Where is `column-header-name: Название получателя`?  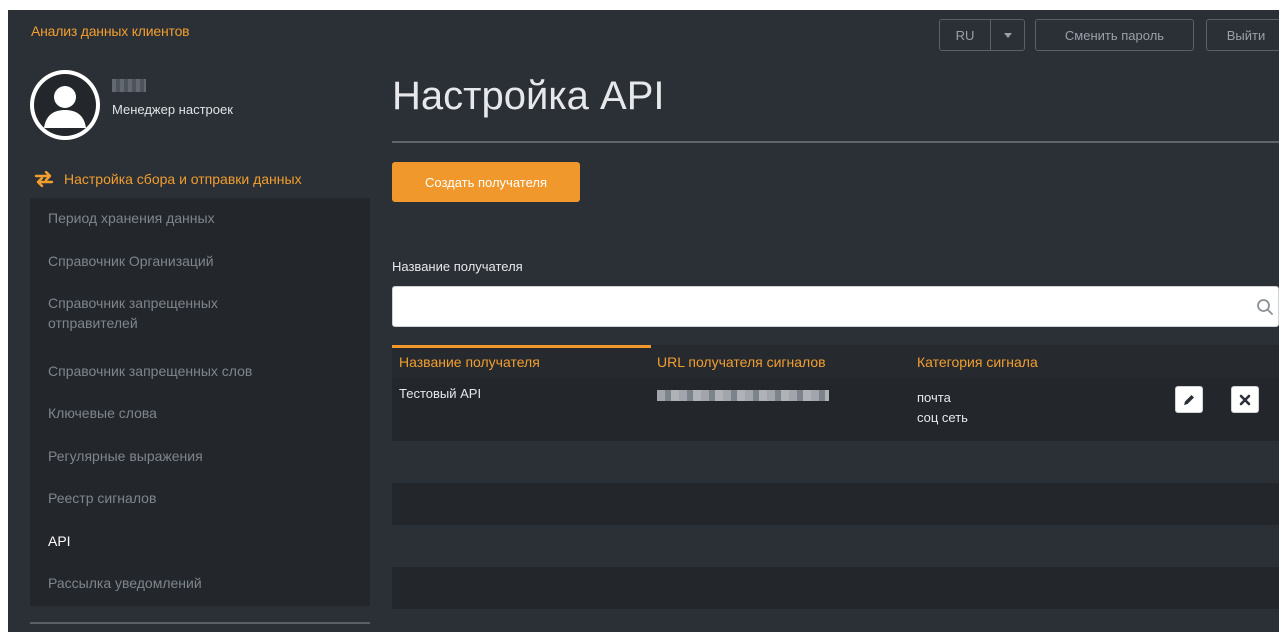
column-header-name: Название получателя is located at coordinates (469, 362).